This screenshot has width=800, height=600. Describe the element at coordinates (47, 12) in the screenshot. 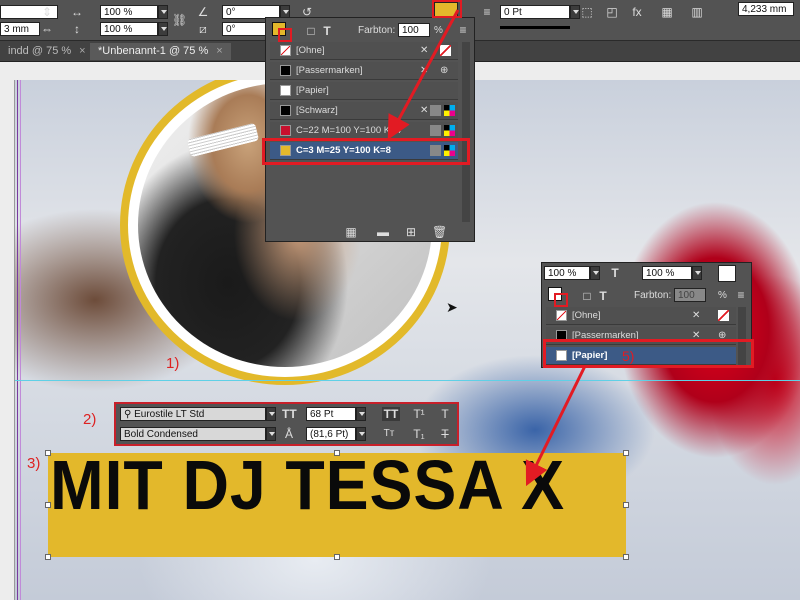

I see `flip-vertical-icon: ⇕` at that location.